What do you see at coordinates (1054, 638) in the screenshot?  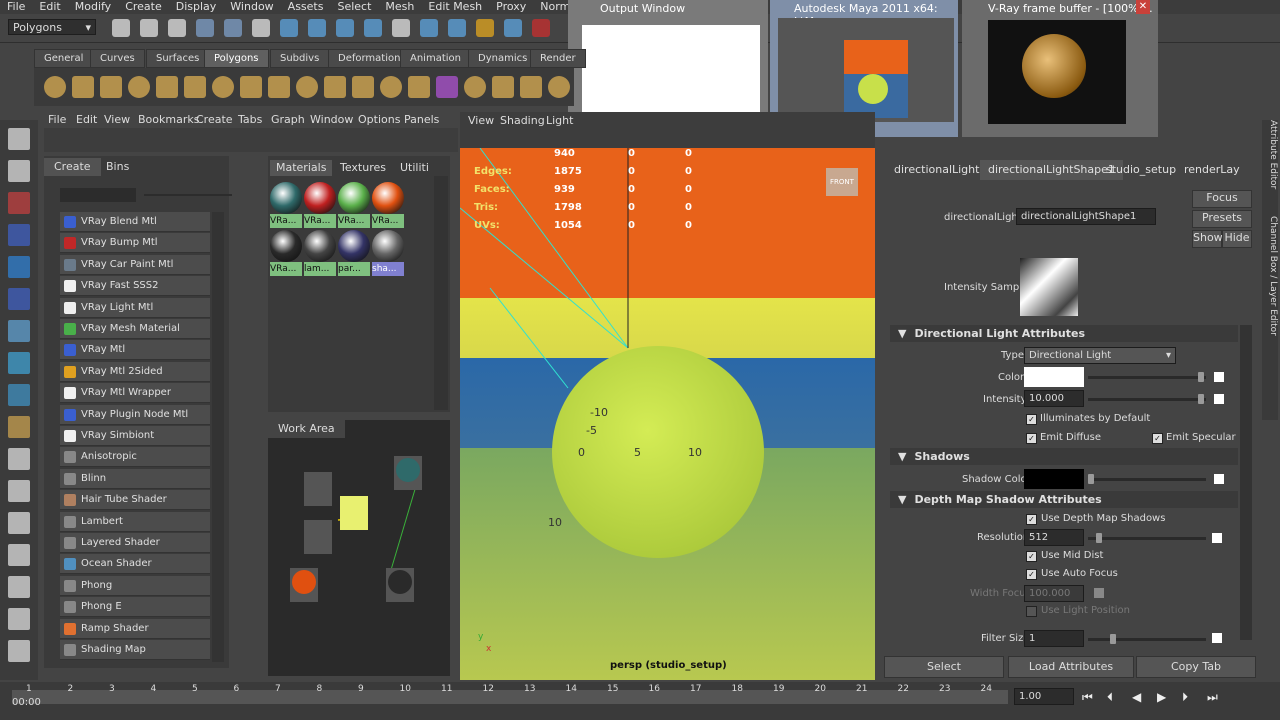 I see `filter-size-field: 1` at bounding box center [1054, 638].